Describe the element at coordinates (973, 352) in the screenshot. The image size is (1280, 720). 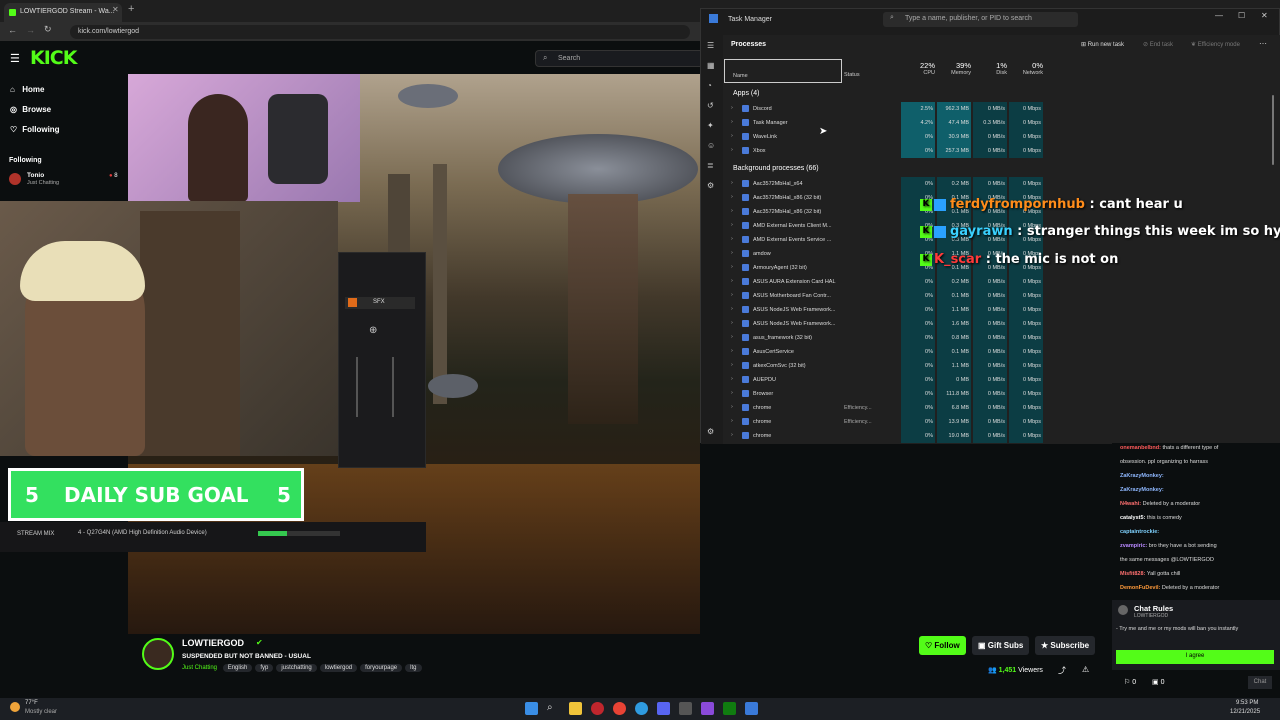
I see `process-row: › AsusCertService 0% 0.1 MB 0 MB/s 0 Mbps` at that location.